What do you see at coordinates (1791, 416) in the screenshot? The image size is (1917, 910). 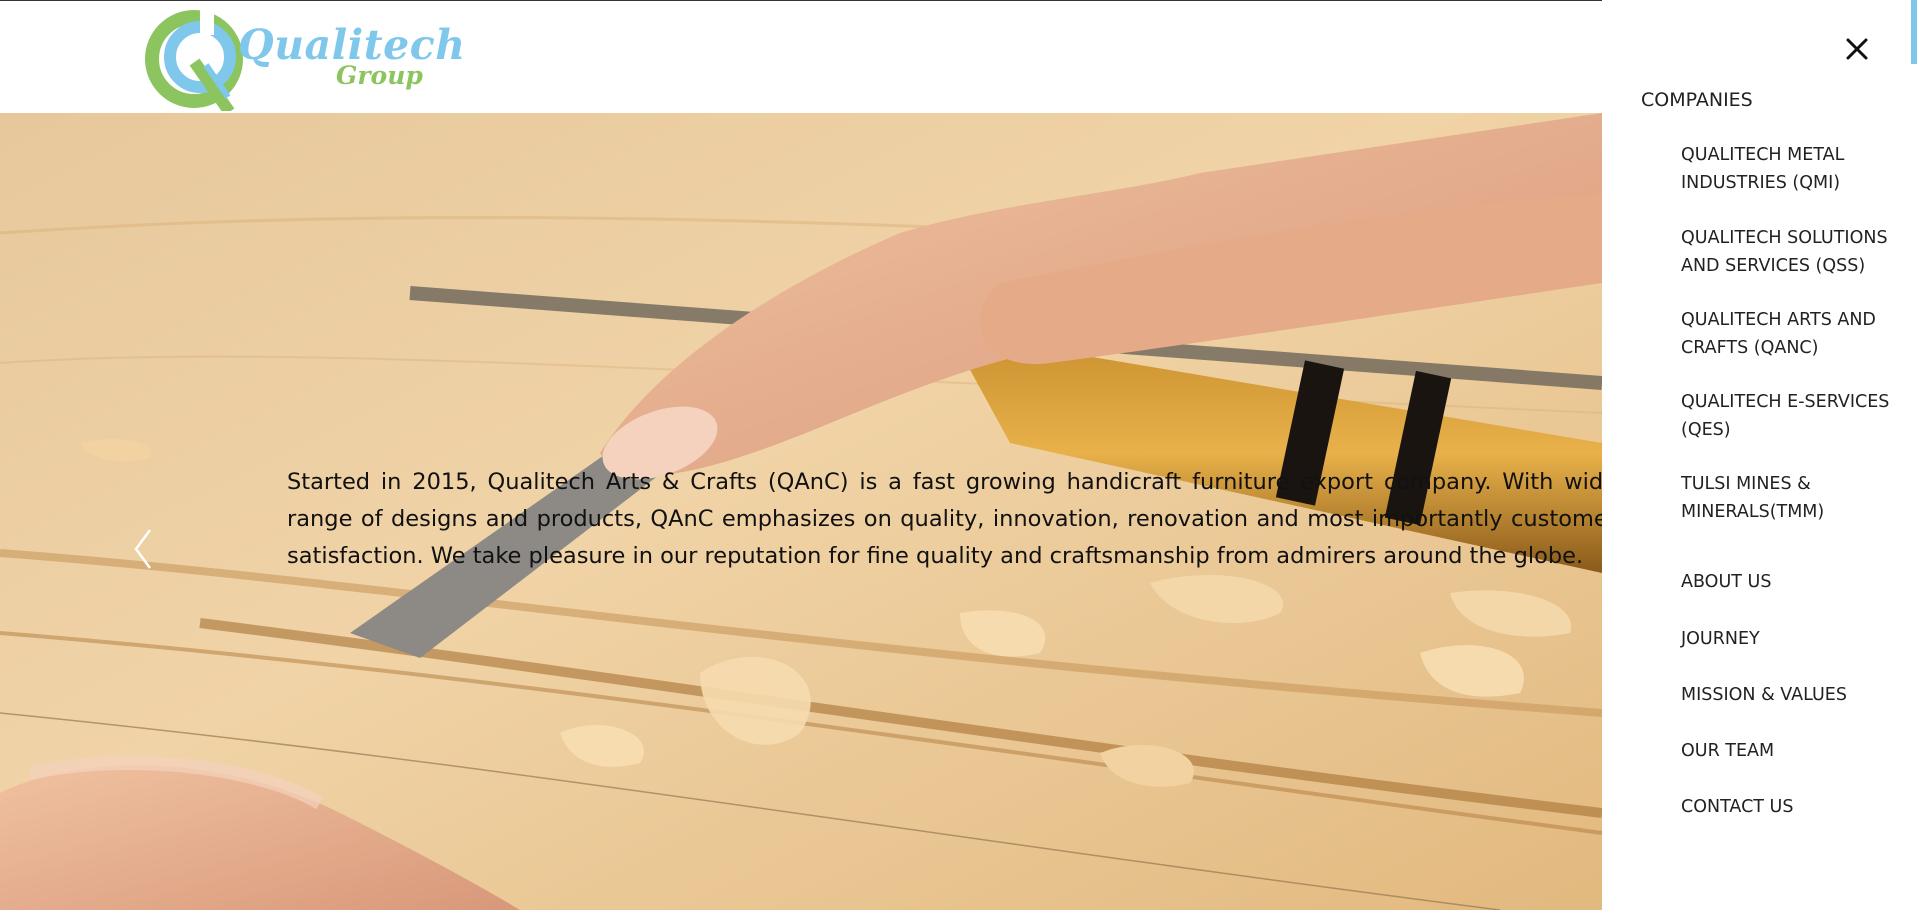 I see `menu-item-qes: QUALITECH E-SERVICES (QES)` at bounding box center [1791, 416].